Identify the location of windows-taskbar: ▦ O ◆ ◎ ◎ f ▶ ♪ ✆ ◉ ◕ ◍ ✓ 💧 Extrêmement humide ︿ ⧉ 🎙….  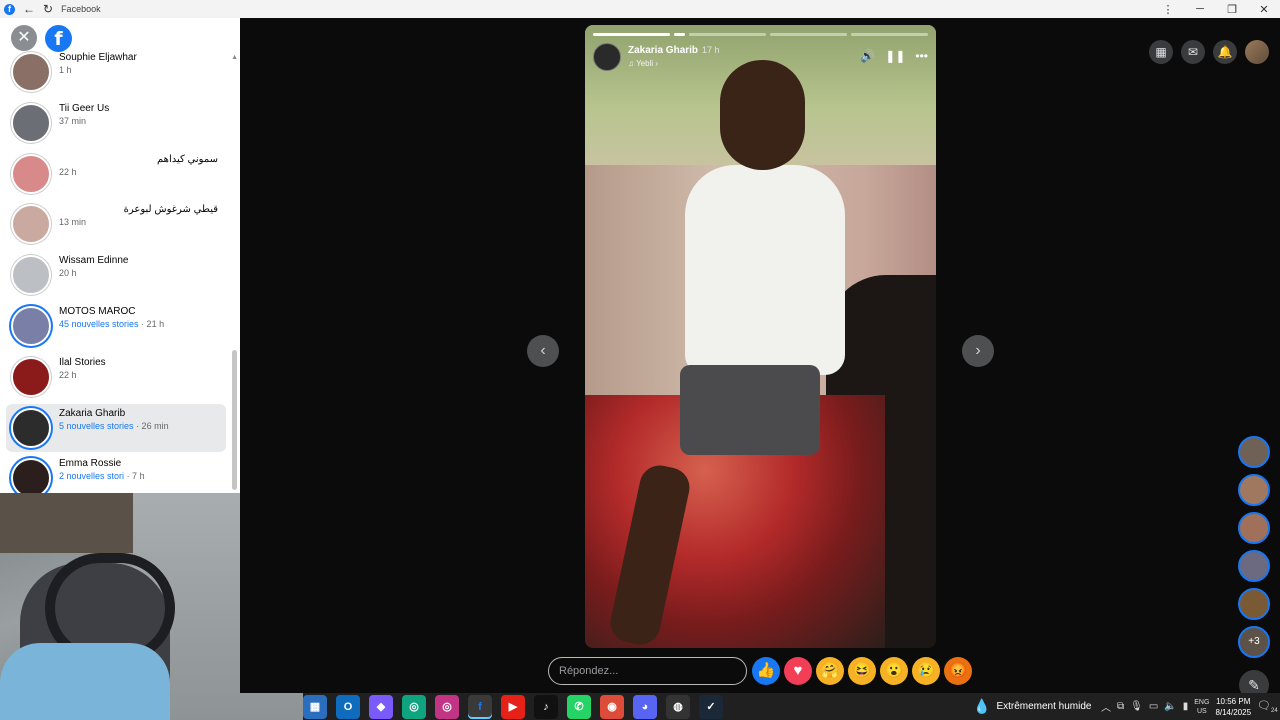
(791, 706).